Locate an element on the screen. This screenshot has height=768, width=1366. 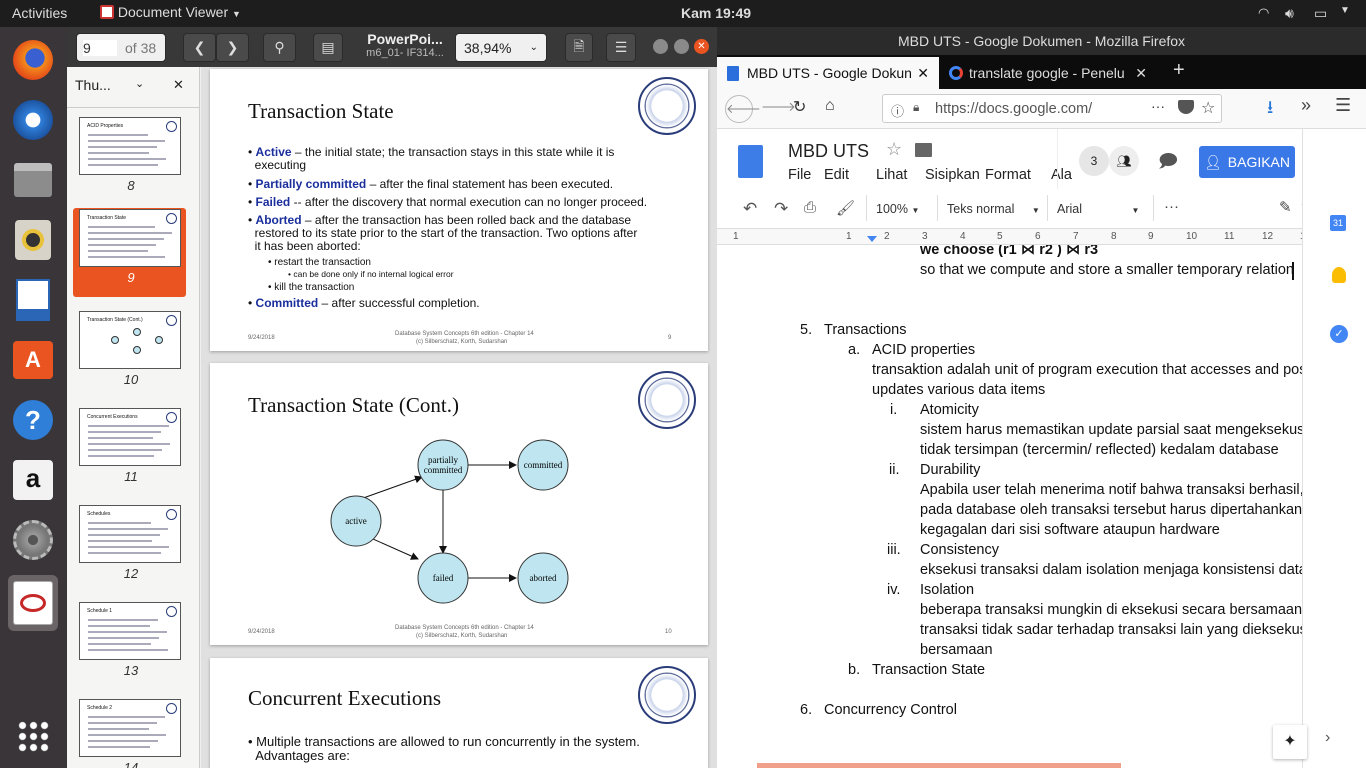
doc-text-line: Transaction State is located at coordinates (929, 670).